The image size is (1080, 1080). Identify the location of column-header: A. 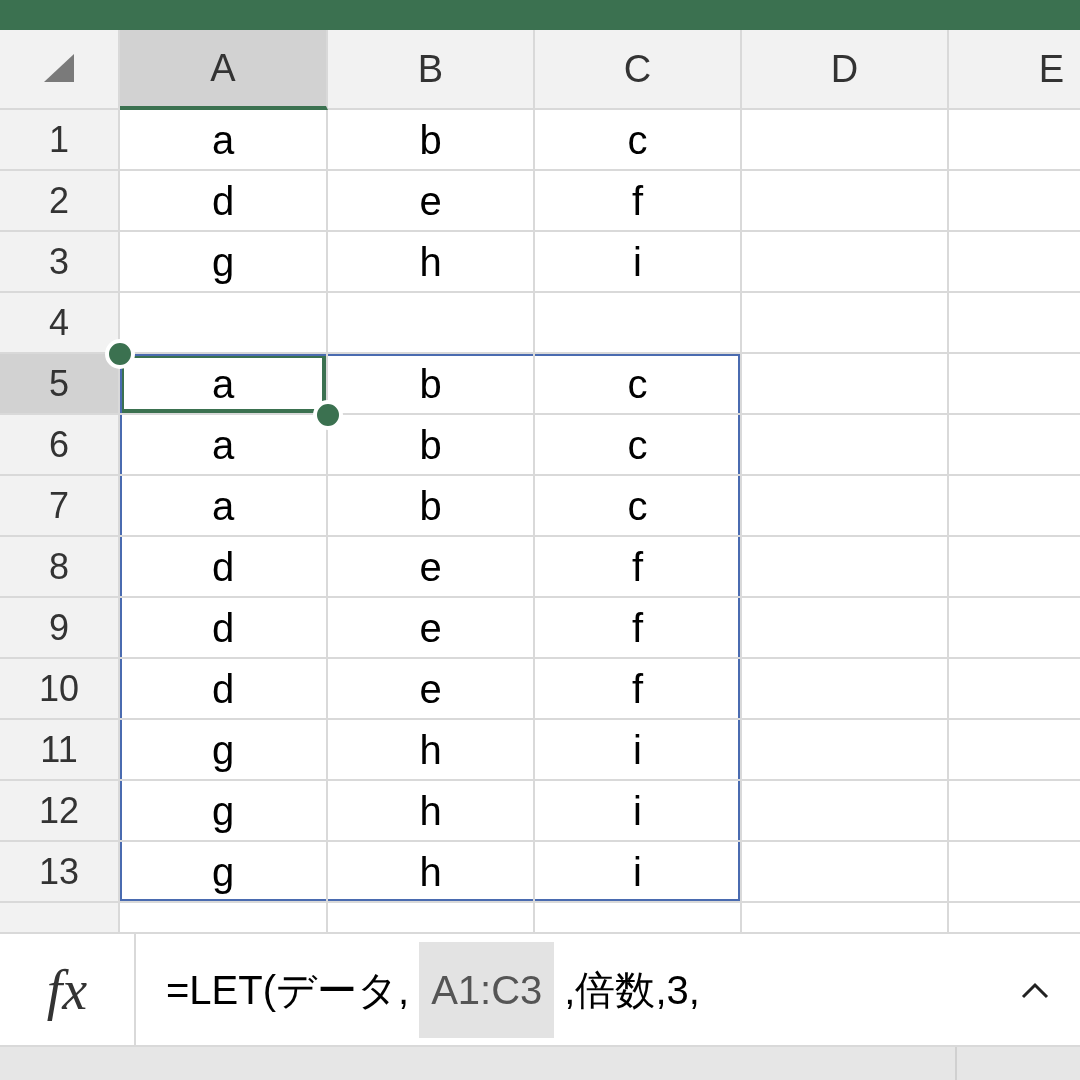
(224, 70).